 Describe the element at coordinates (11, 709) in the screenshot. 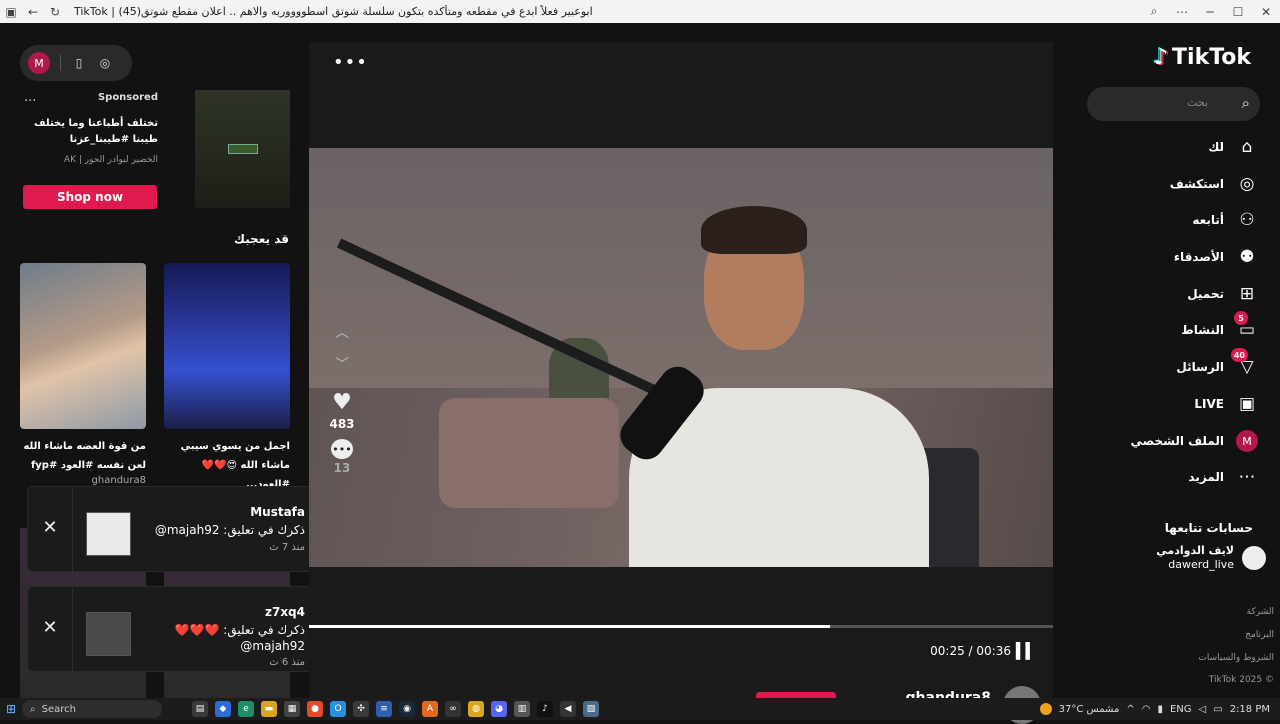

I see `windows-start-icon: ⊞` at that location.